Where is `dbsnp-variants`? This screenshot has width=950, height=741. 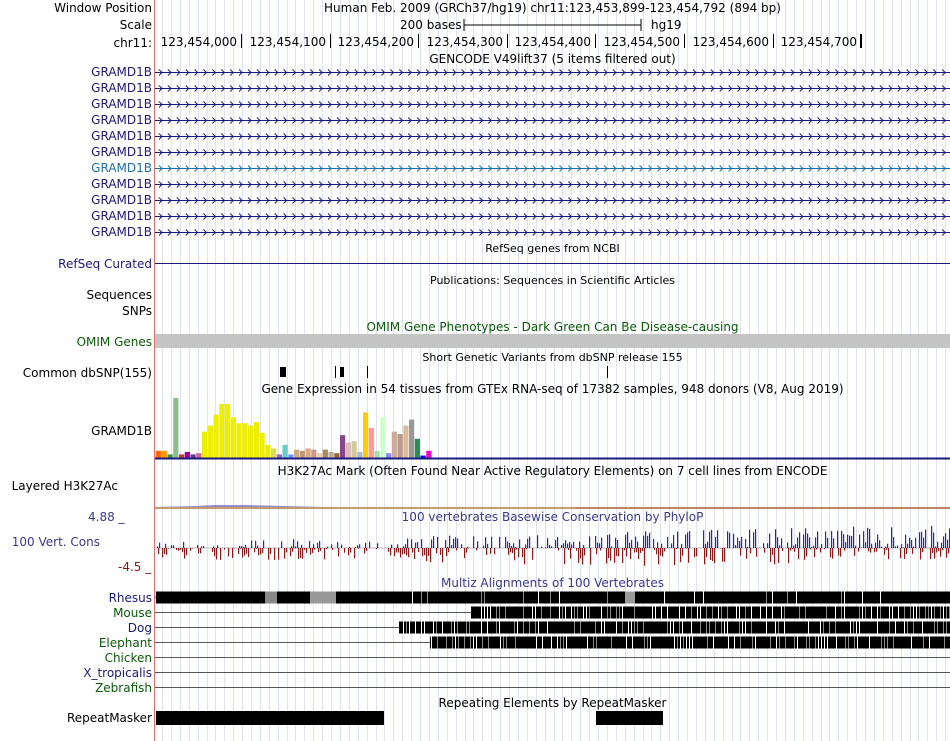 dbsnp-variants is located at coordinates (552, 372).